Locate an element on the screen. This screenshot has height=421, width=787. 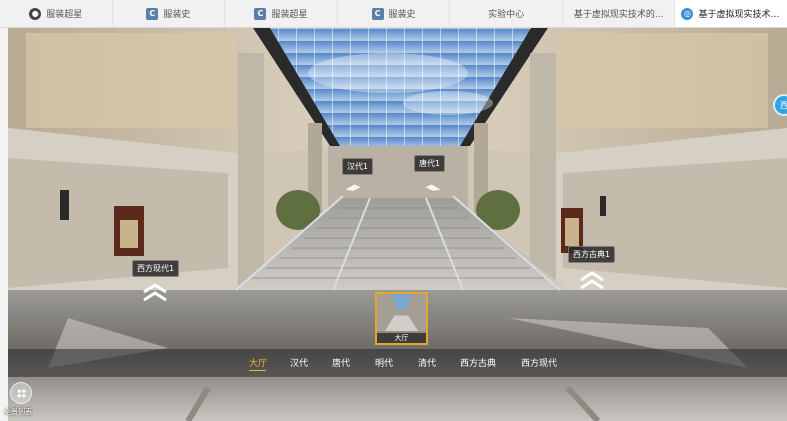
tab-label: 实验中心 is located at coordinates (506, 15).